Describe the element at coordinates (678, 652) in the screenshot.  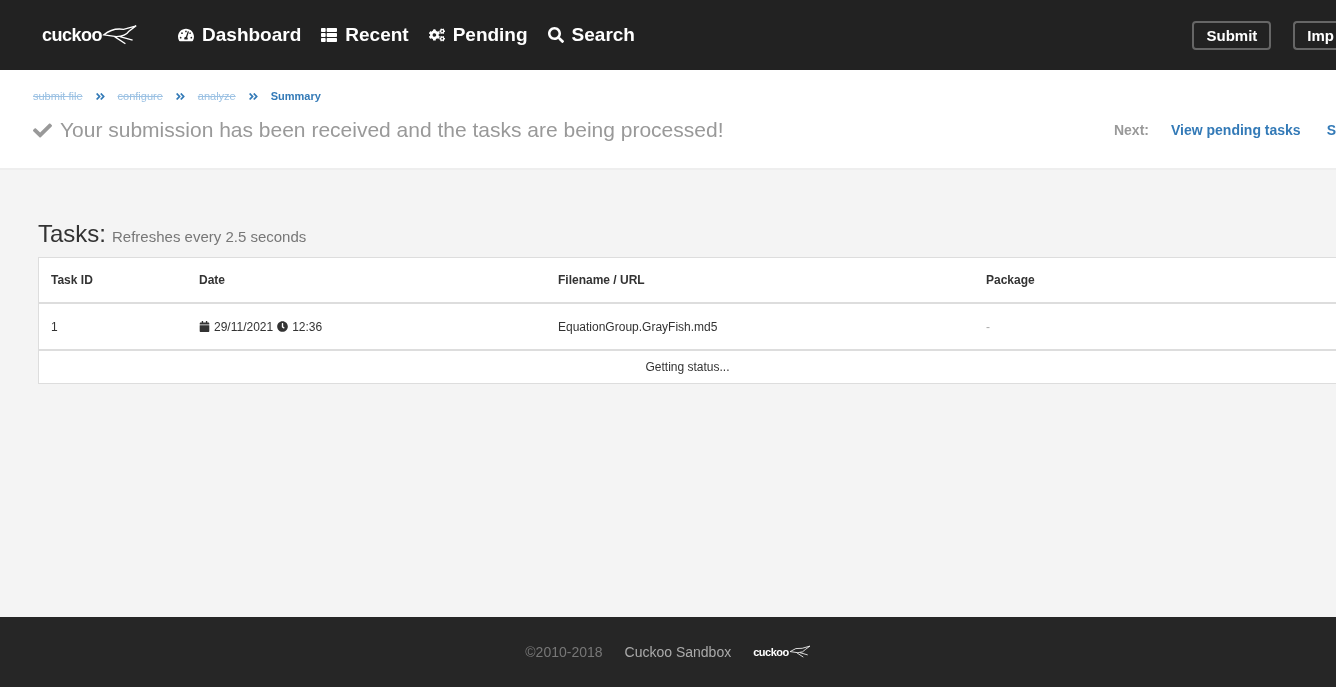
I see `footer-name: Cuckoo Sandbox` at that location.